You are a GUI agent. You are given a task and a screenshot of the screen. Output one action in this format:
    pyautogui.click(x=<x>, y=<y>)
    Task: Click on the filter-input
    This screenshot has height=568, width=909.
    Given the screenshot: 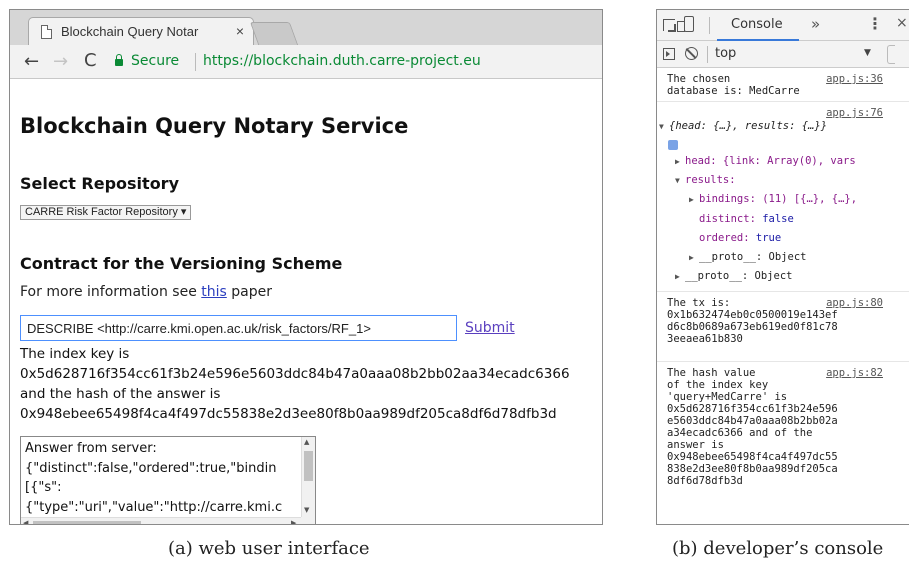 What is the action you would take?
    pyautogui.click(x=891, y=54)
    